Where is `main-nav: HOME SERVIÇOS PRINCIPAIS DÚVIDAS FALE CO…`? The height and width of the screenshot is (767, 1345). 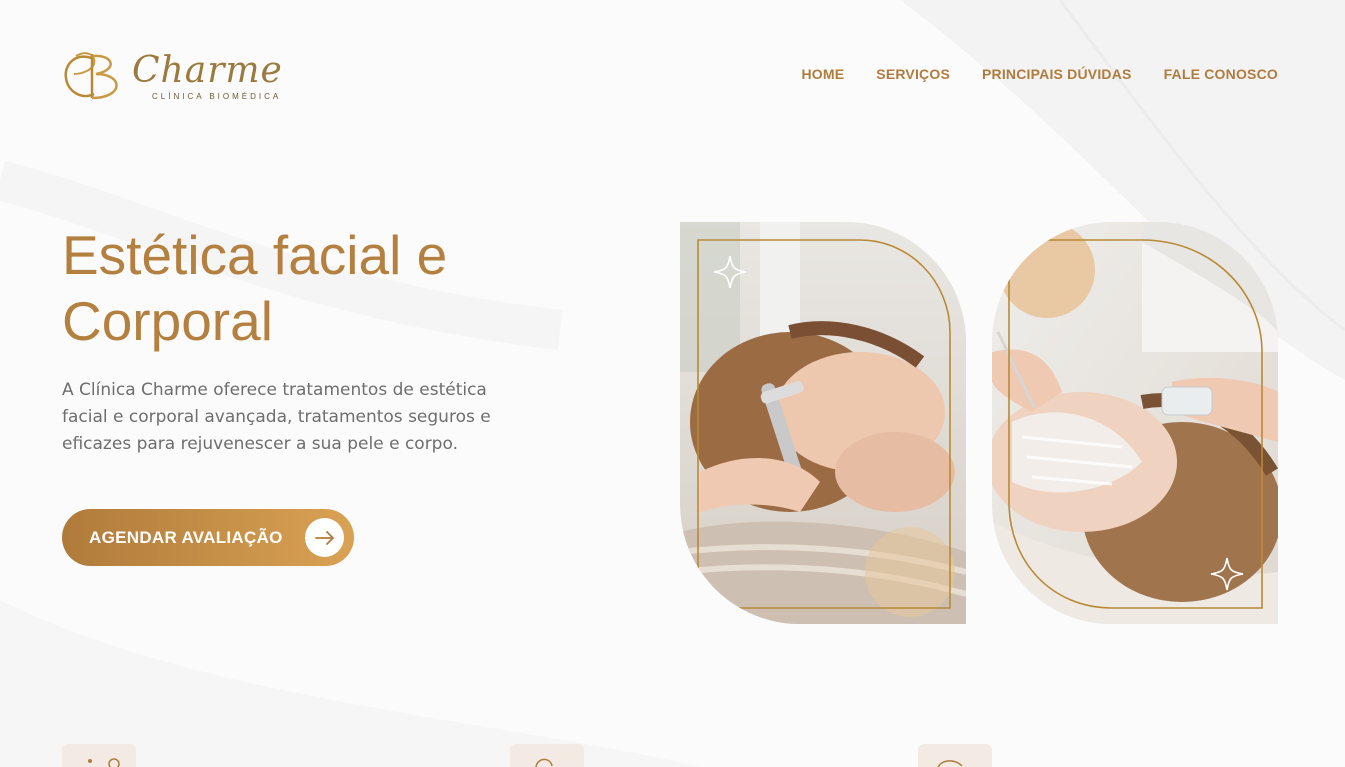 main-nav: HOME SERVIÇOS PRINCIPAIS DÚVIDAS FALE CO… is located at coordinates (1039, 74).